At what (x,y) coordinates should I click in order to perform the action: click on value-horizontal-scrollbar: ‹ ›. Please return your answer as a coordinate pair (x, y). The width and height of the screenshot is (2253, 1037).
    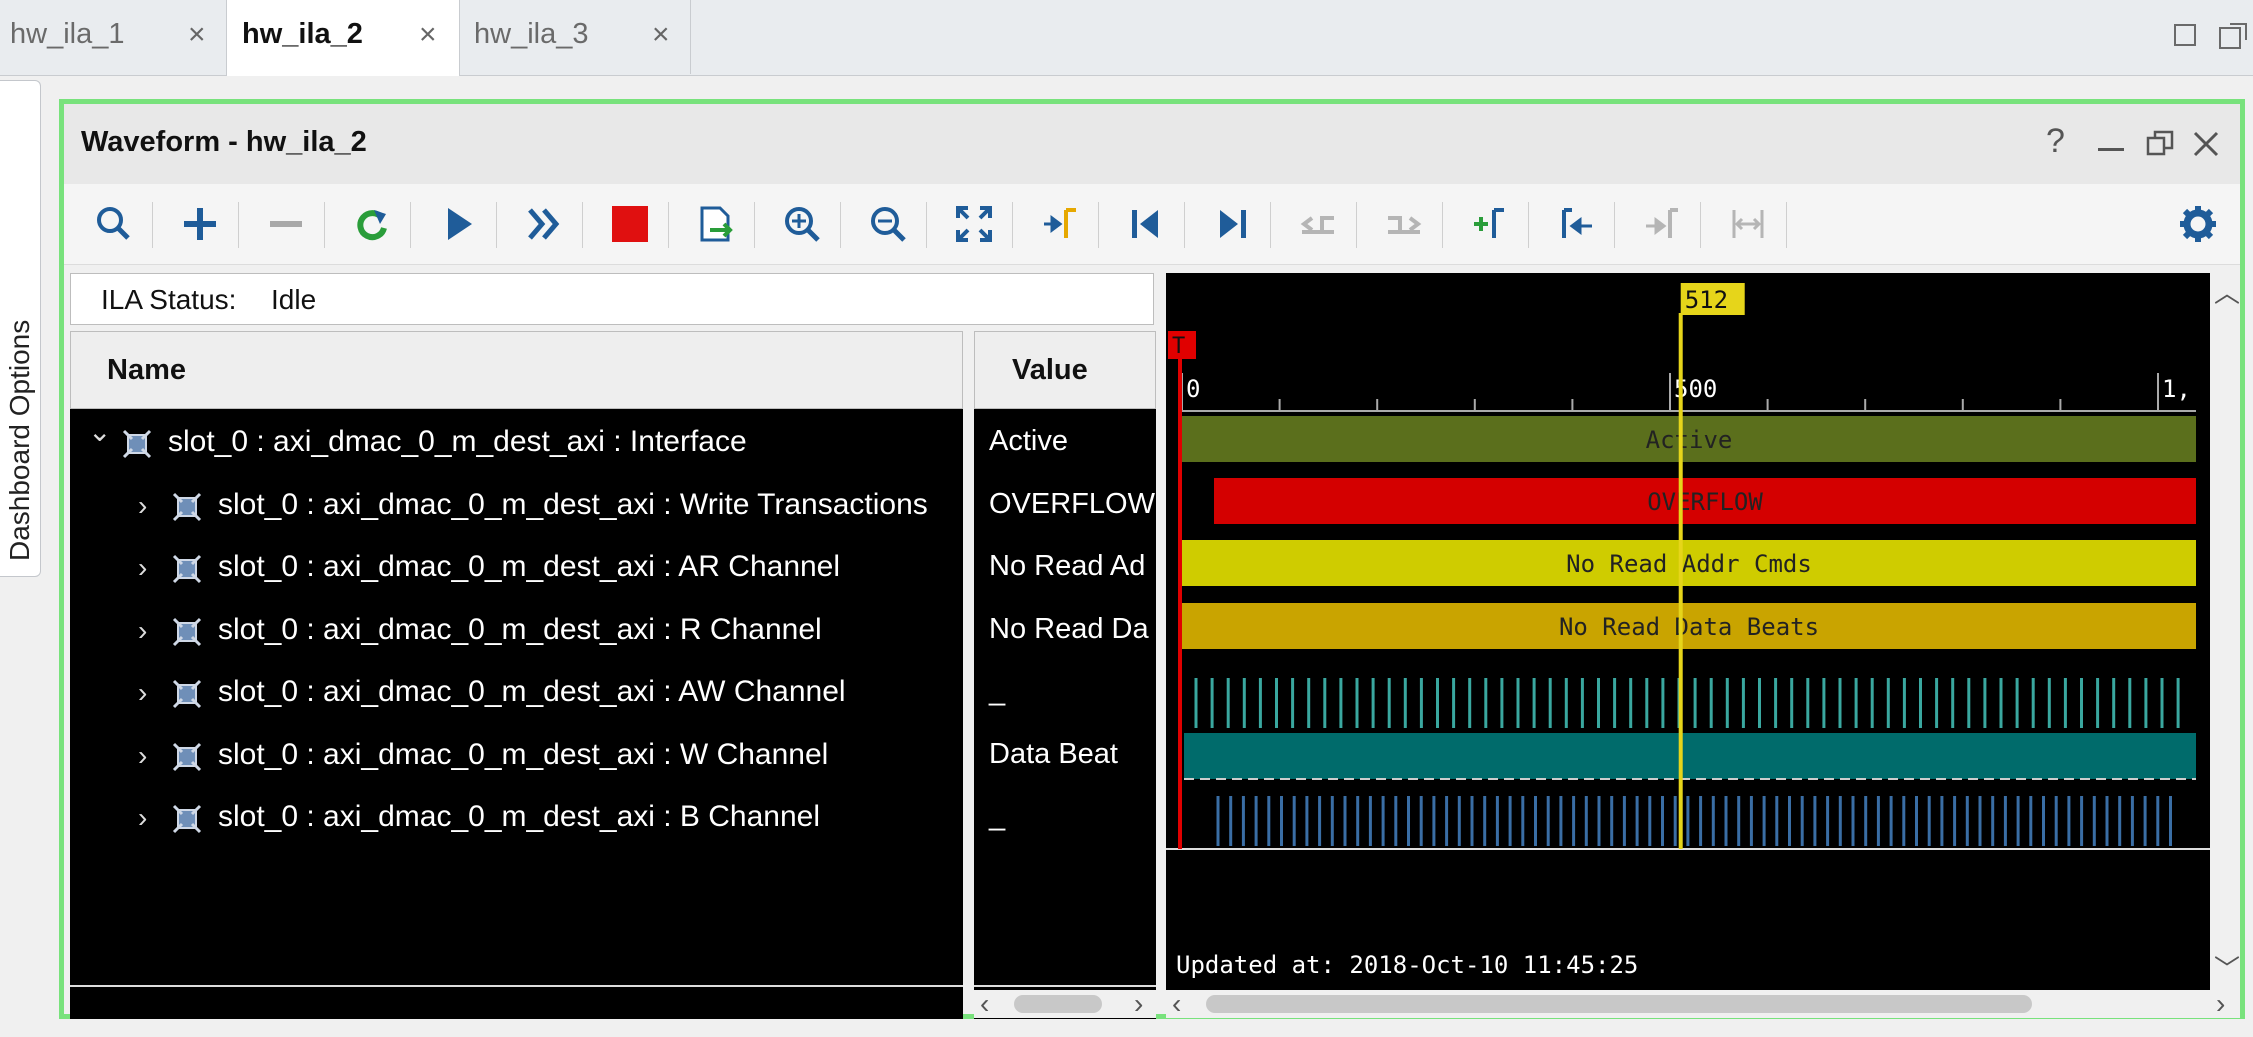
    Looking at the image, I should click on (1065, 1004).